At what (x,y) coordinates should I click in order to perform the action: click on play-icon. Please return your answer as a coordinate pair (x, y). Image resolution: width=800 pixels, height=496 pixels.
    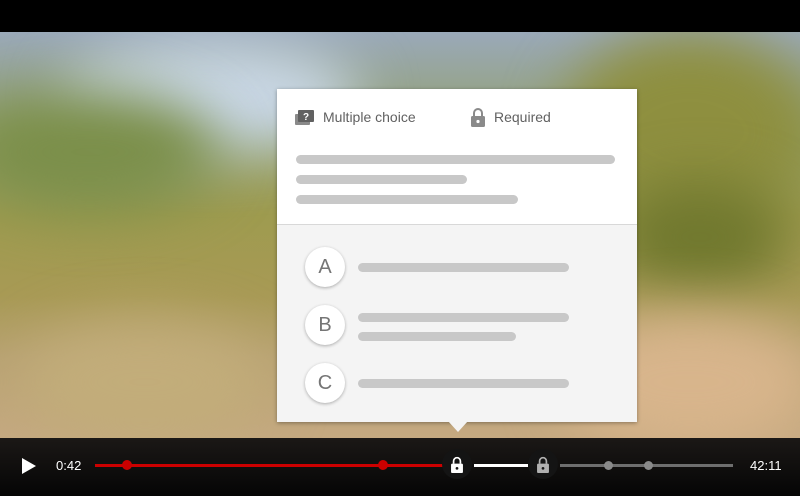
    Looking at the image, I should click on (28, 466).